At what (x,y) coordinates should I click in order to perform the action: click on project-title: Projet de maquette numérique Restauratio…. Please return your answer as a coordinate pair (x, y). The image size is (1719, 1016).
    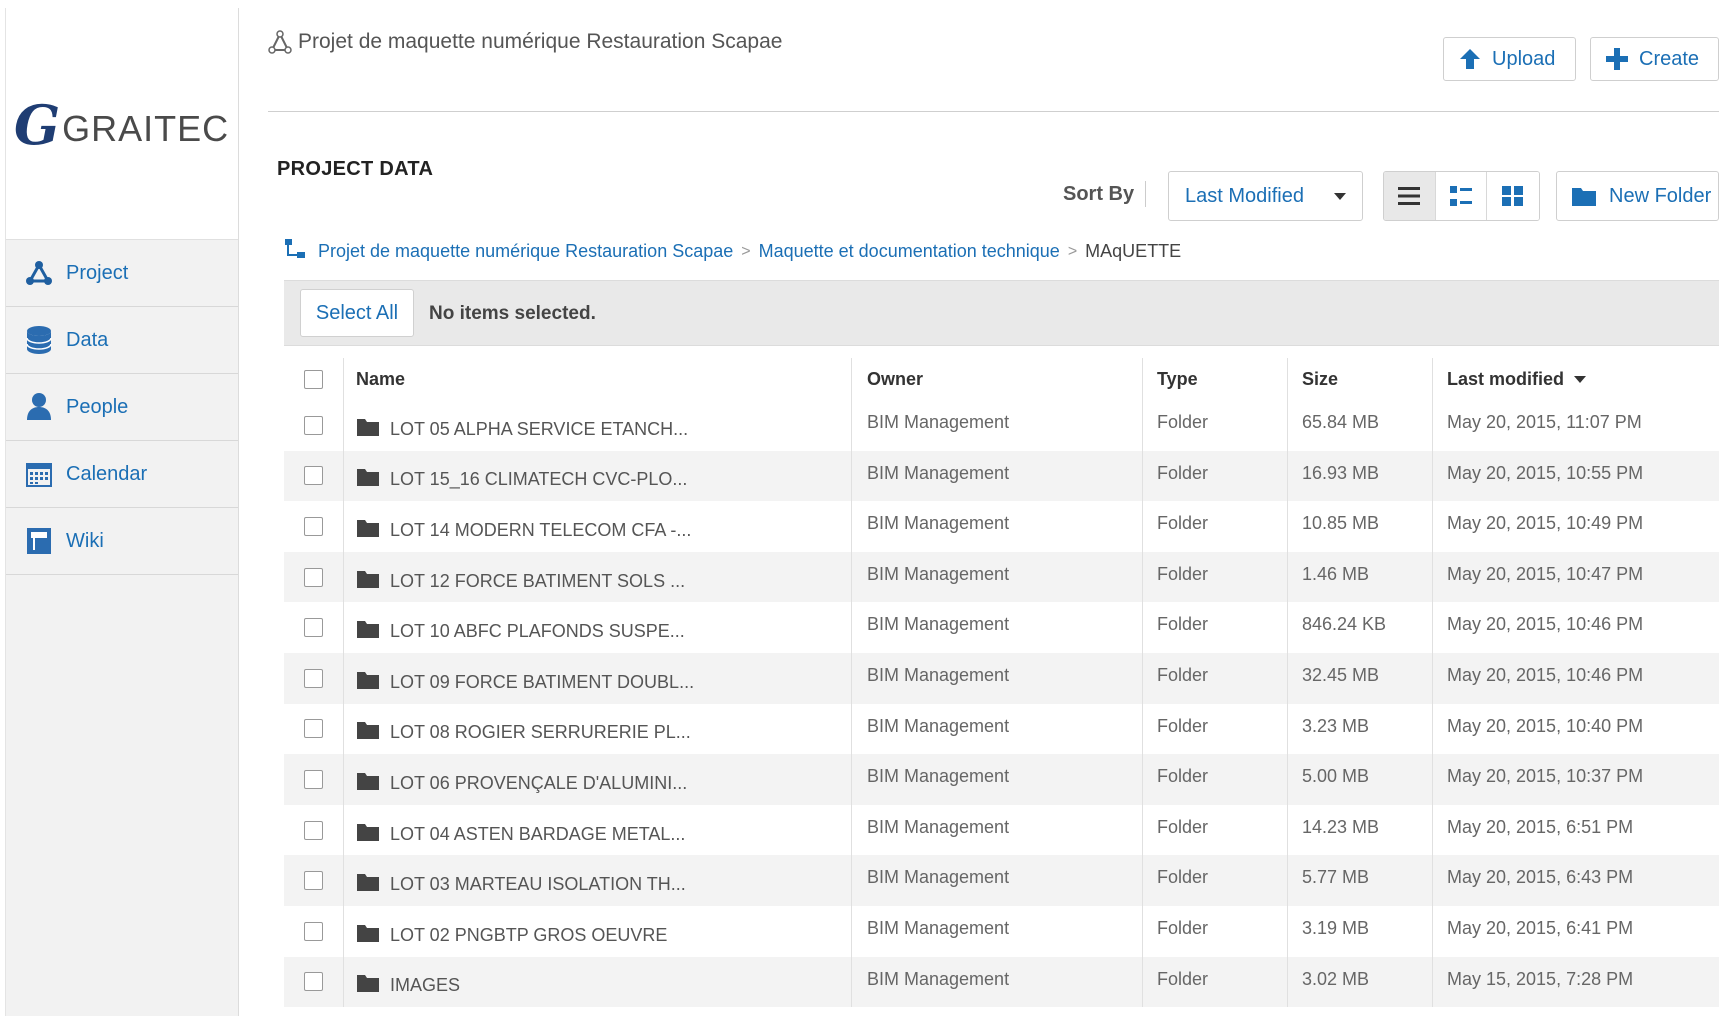
    Looking at the image, I should click on (525, 42).